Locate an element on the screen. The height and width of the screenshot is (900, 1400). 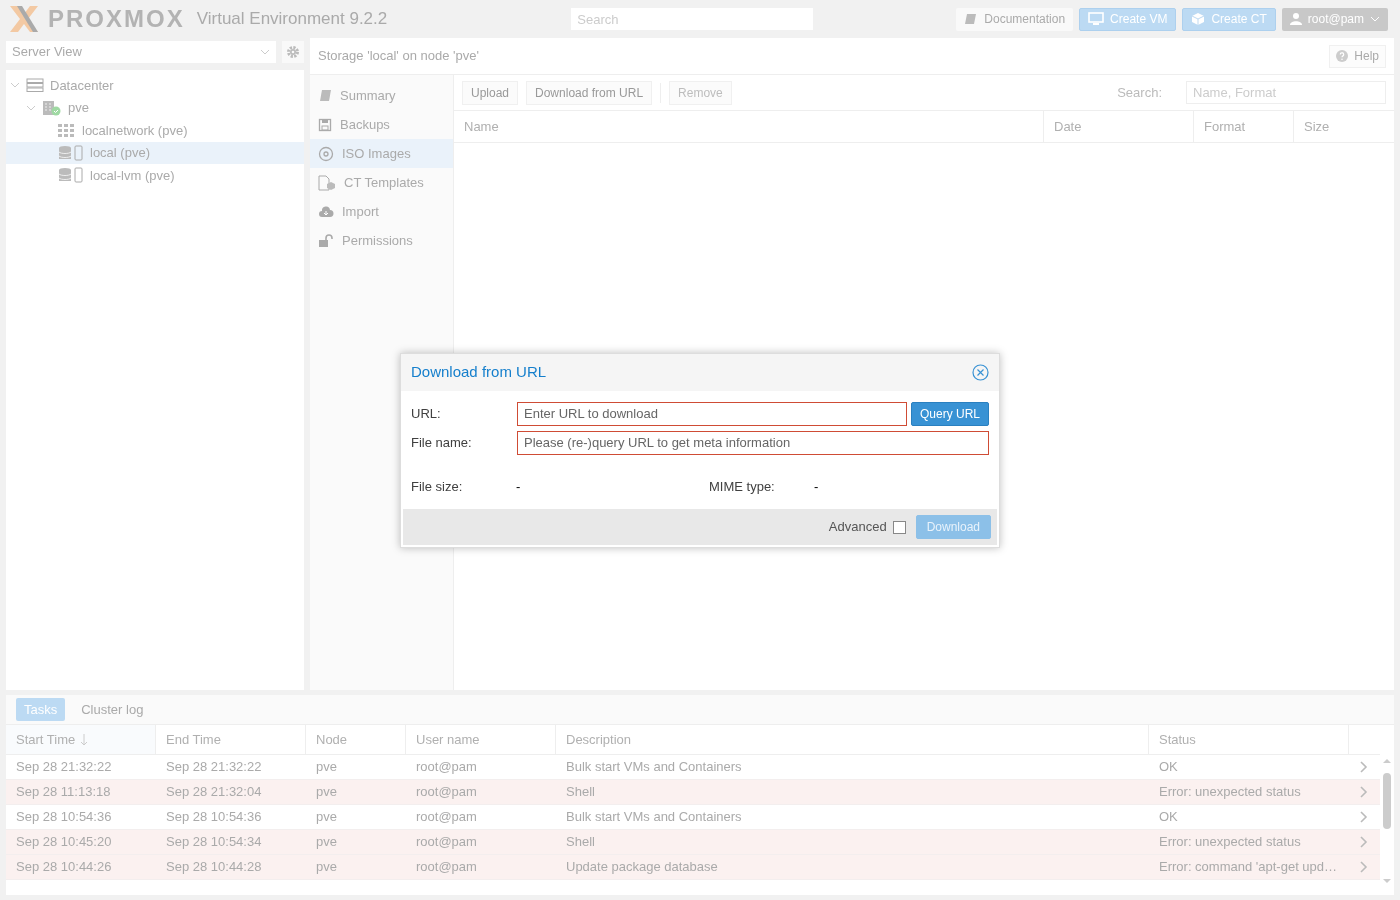
table-cell-text: Sep 28 21:32:04 is located at coordinates (214, 792).